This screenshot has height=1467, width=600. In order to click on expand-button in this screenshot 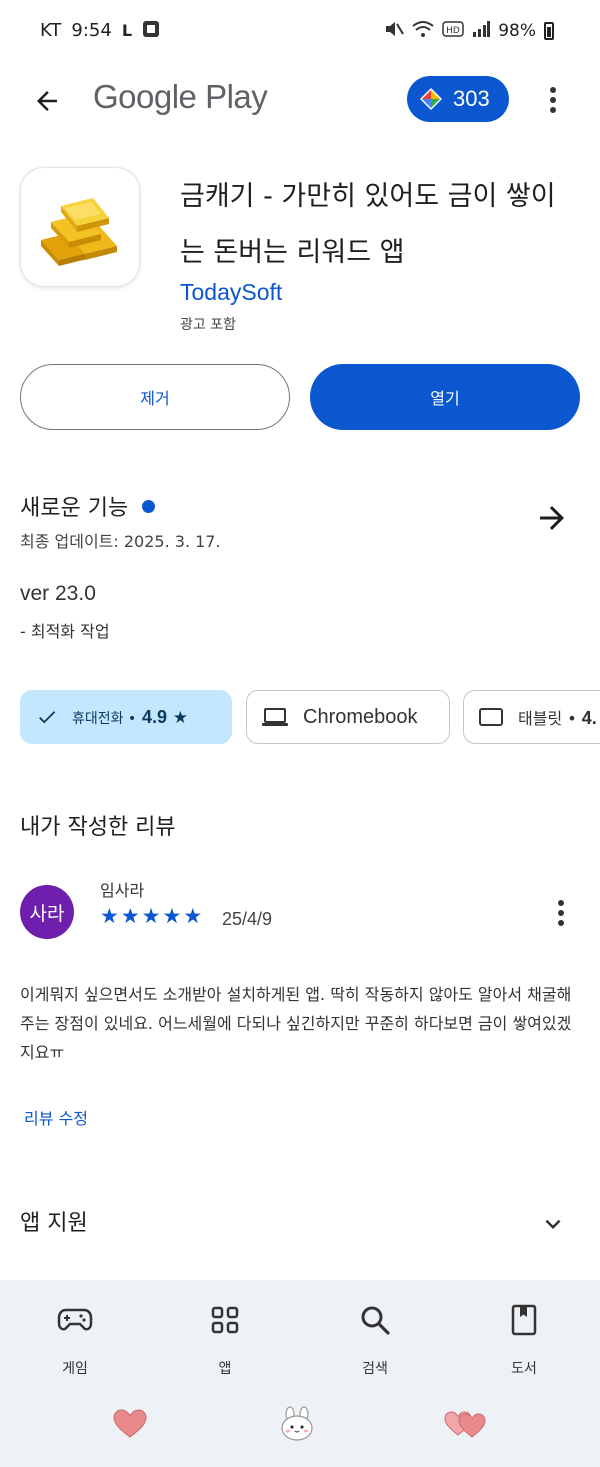, I will do `click(553, 1224)`.